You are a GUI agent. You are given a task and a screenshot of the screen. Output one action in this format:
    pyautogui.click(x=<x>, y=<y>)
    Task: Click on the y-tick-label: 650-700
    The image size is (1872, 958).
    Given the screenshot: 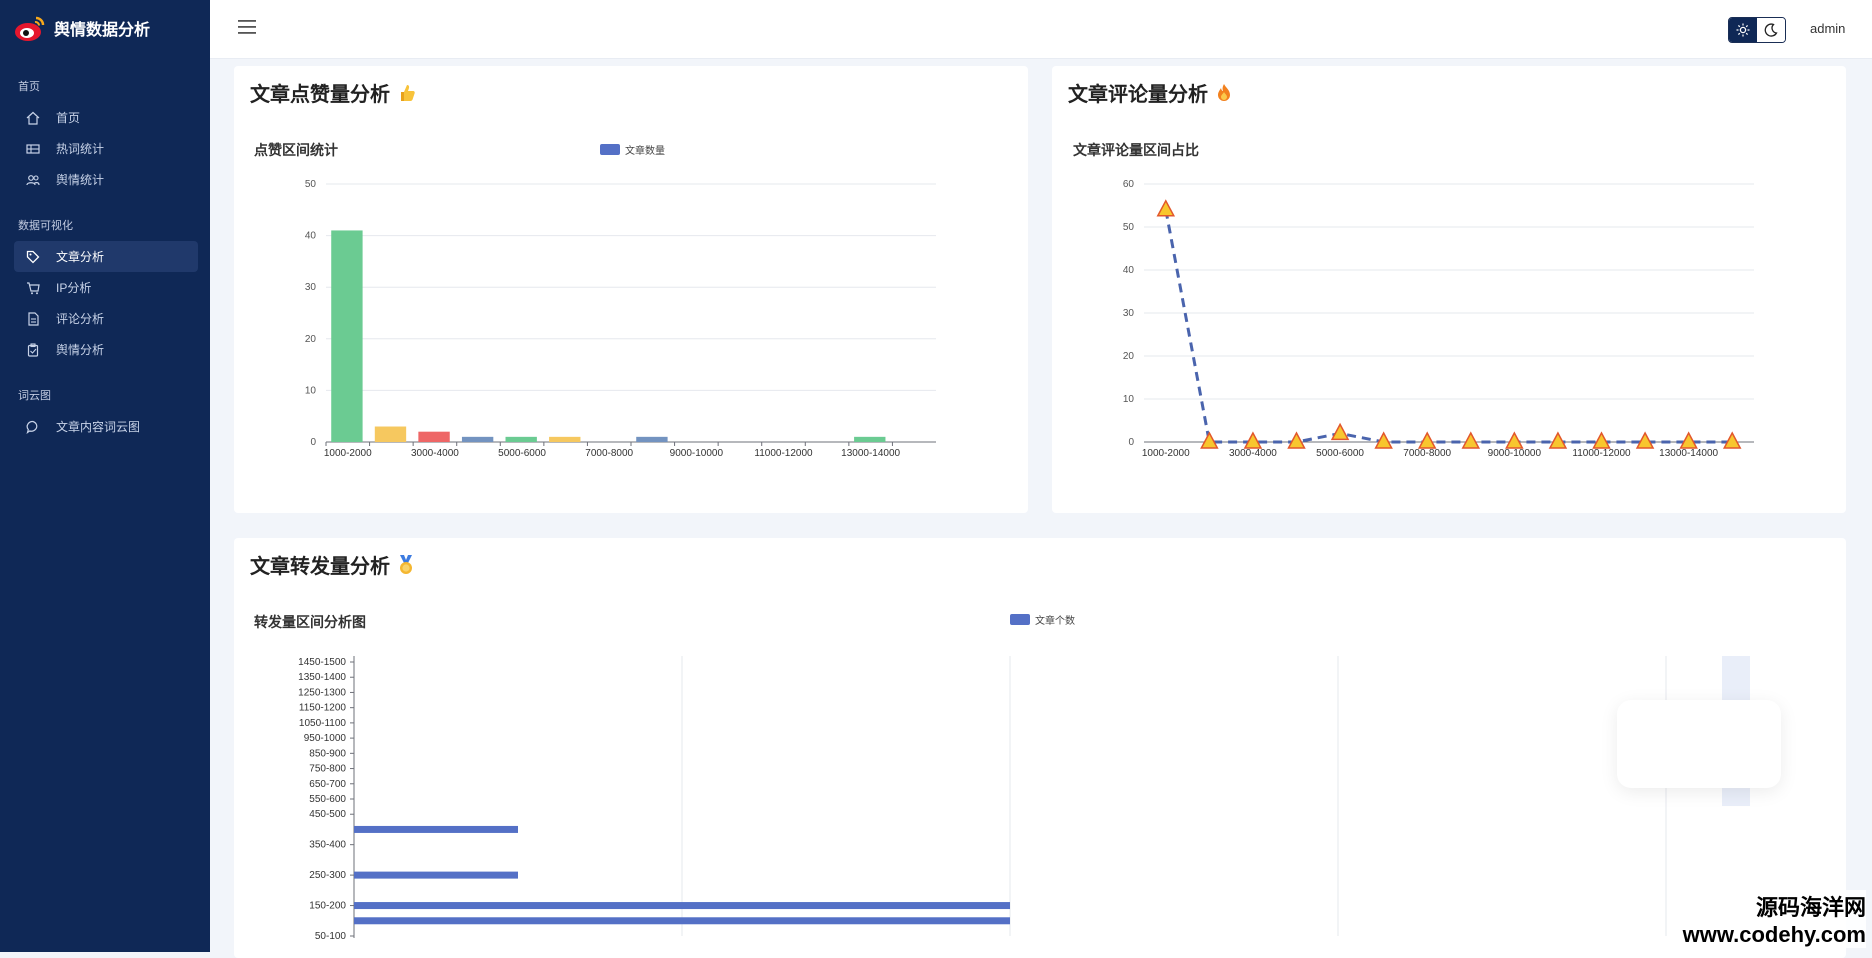 What is the action you would take?
    pyautogui.click(x=327, y=784)
    